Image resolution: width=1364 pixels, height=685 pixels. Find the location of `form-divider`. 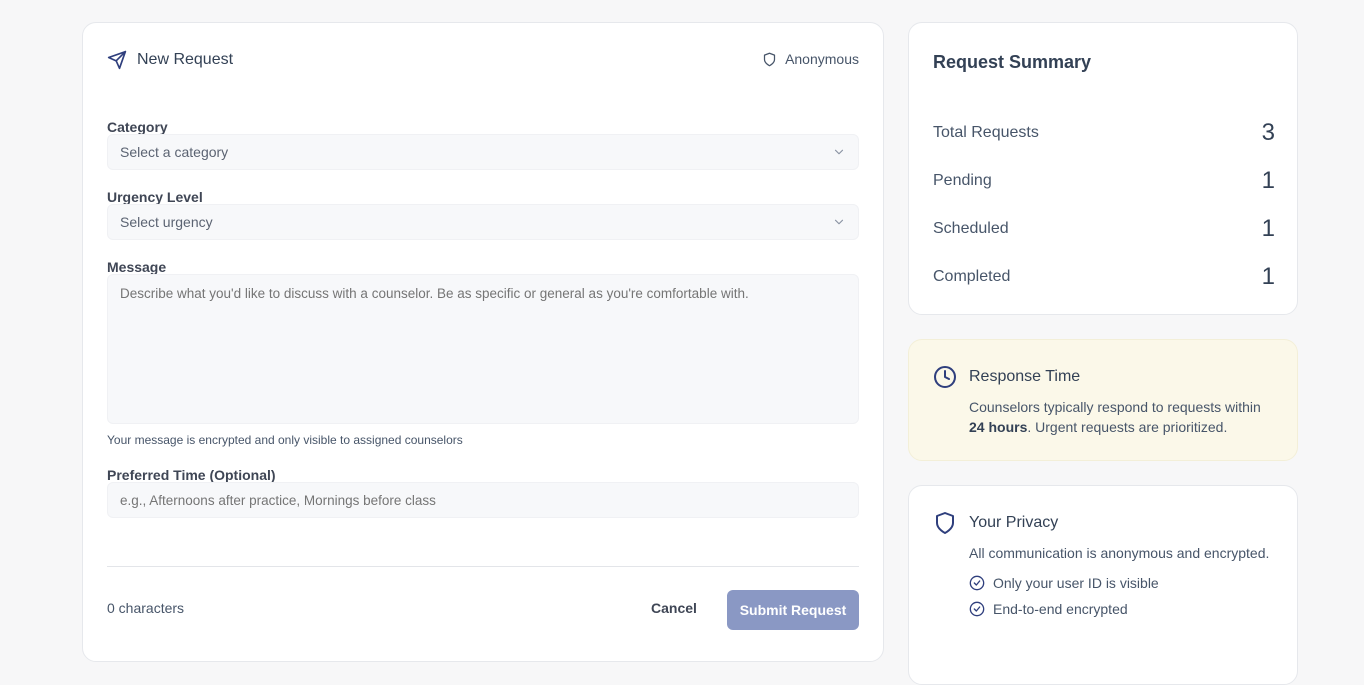

form-divider is located at coordinates (483, 566).